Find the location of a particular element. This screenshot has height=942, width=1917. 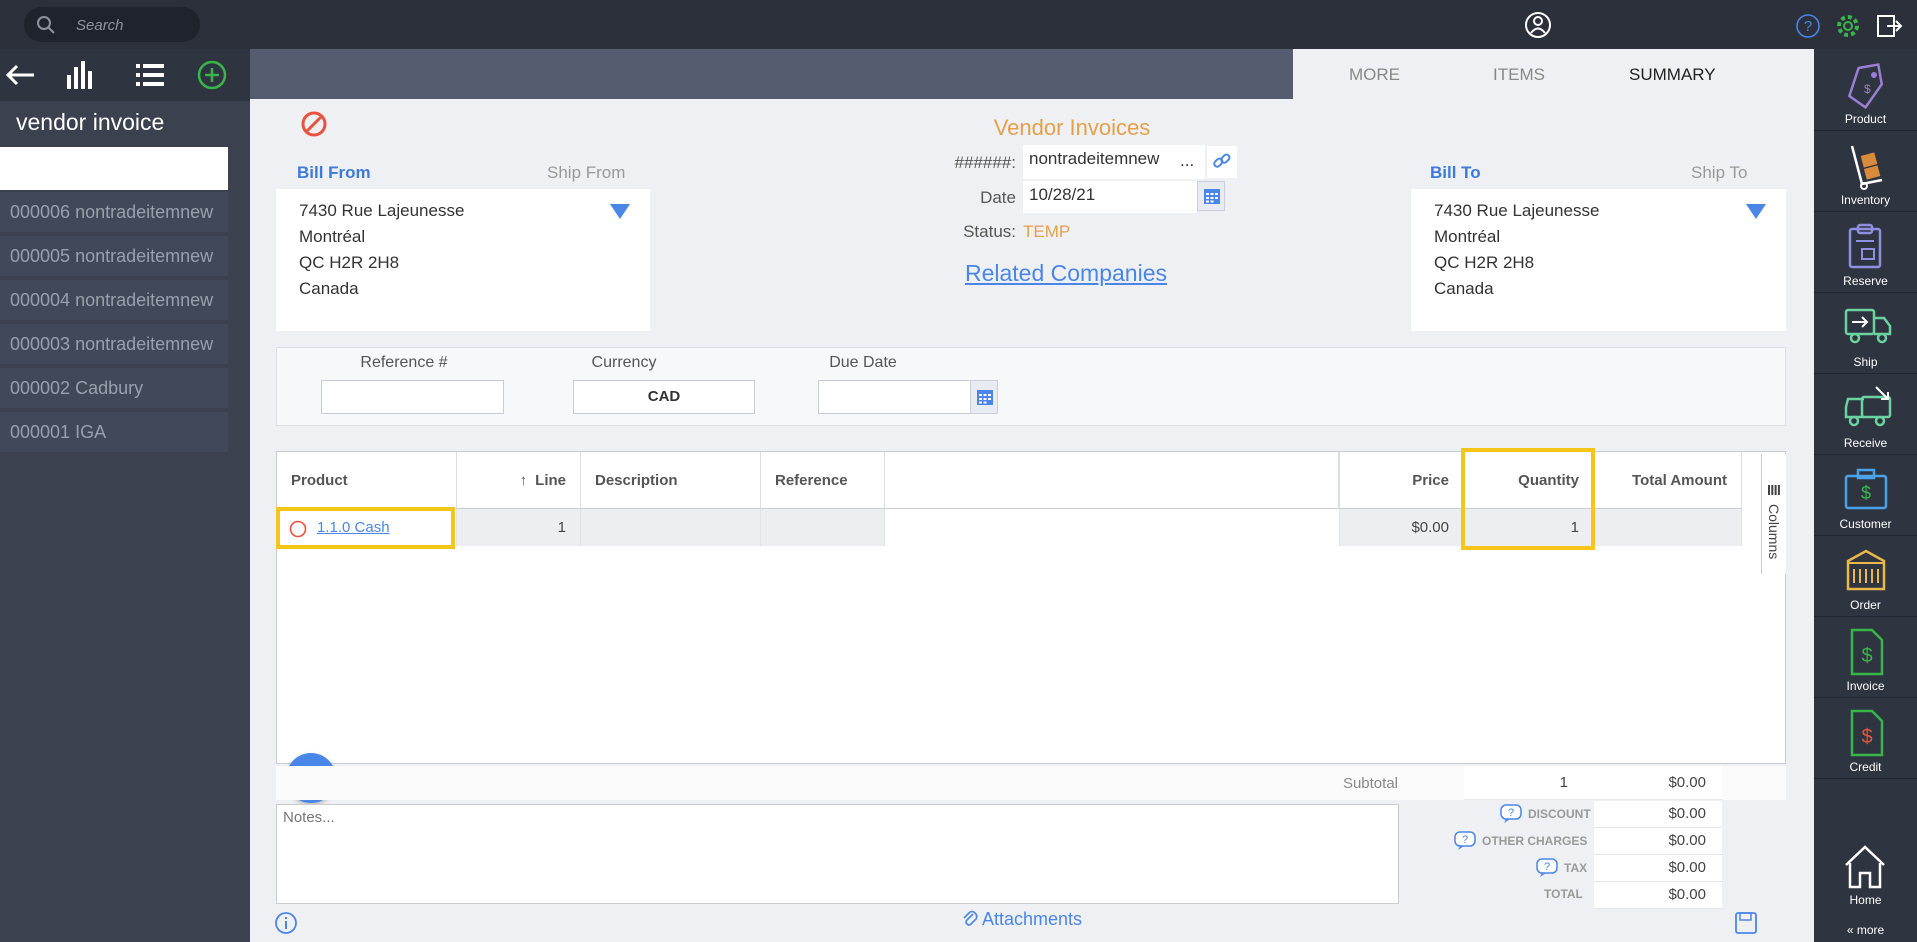

due-date-calendar-button is located at coordinates (984, 397).